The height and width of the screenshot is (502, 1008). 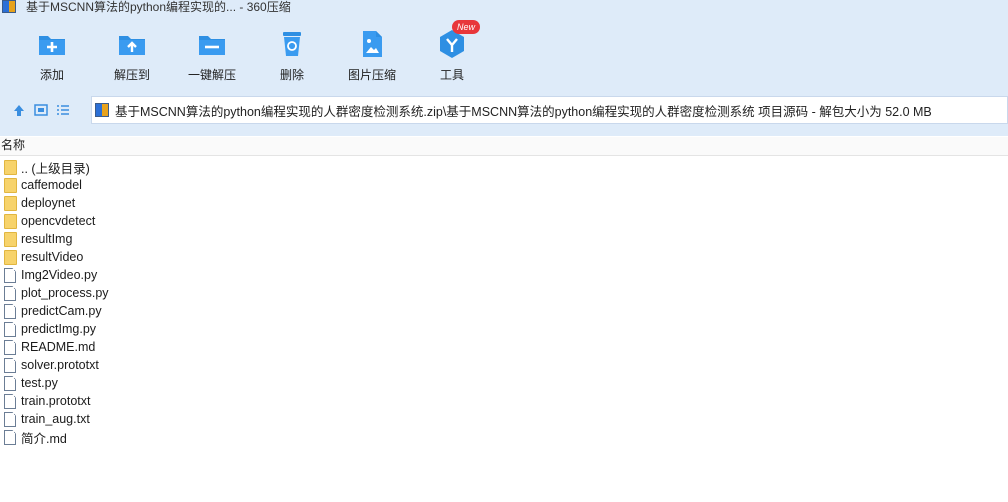 What do you see at coordinates (504, 239) in the screenshot?
I see `list-item: resultImg` at bounding box center [504, 239].